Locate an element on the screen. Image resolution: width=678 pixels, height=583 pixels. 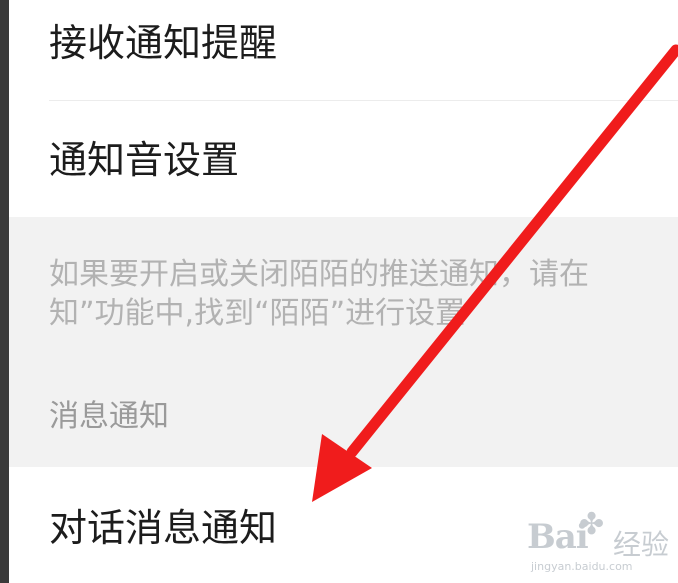
hint-line-2: 知”功能中,找到“陌陌”进行设置 is located at coordinates (257, 313).